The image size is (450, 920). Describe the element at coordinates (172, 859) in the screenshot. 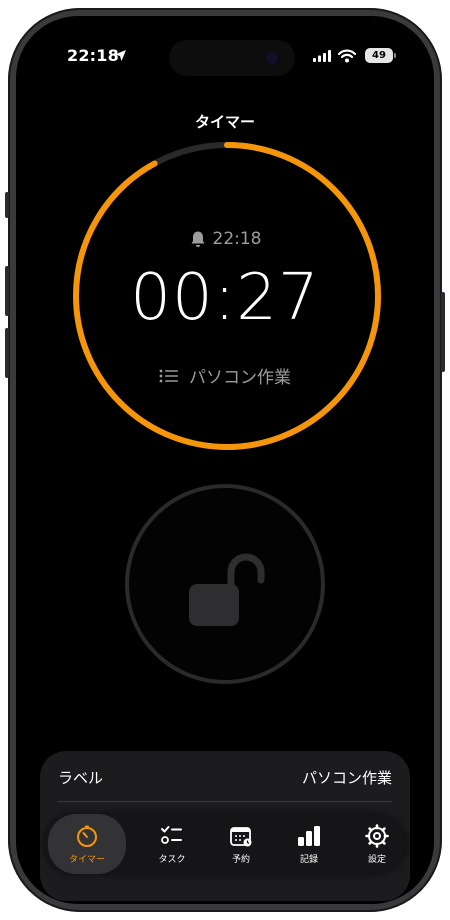

I see `tab-label: タスク` at that location.